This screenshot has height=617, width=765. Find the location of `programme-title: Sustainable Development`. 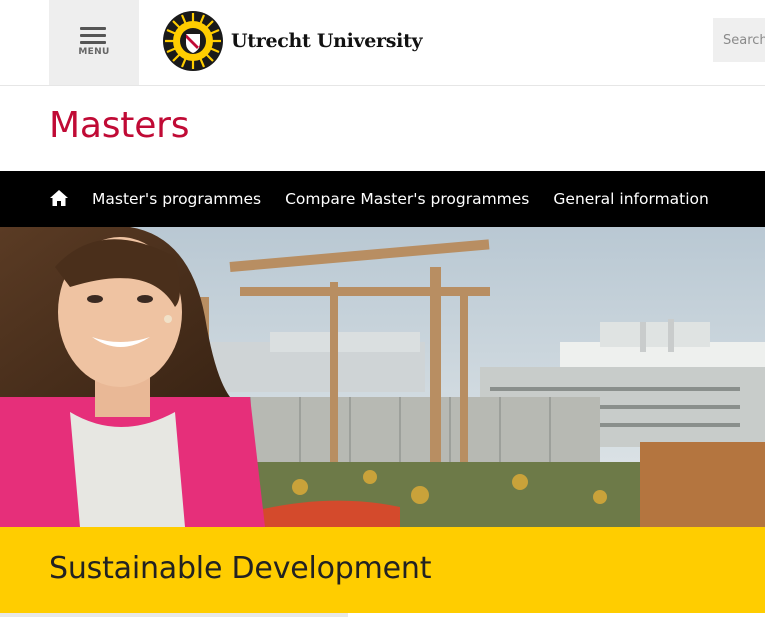

programme-title: Sustainable Development is located at coordinates (240, 568).